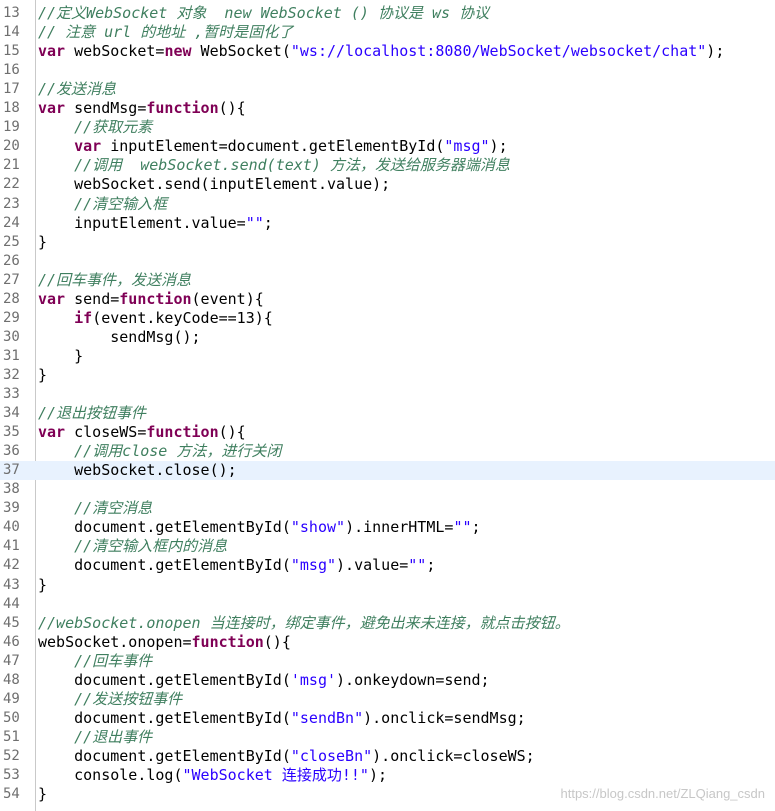 The height and width of the screenshot is (811, 775). What do you see at coordinates (387, 413) in the screenshot?
I see `code-line: 34 //退出按钮事件` at bounding box center [387, 413].